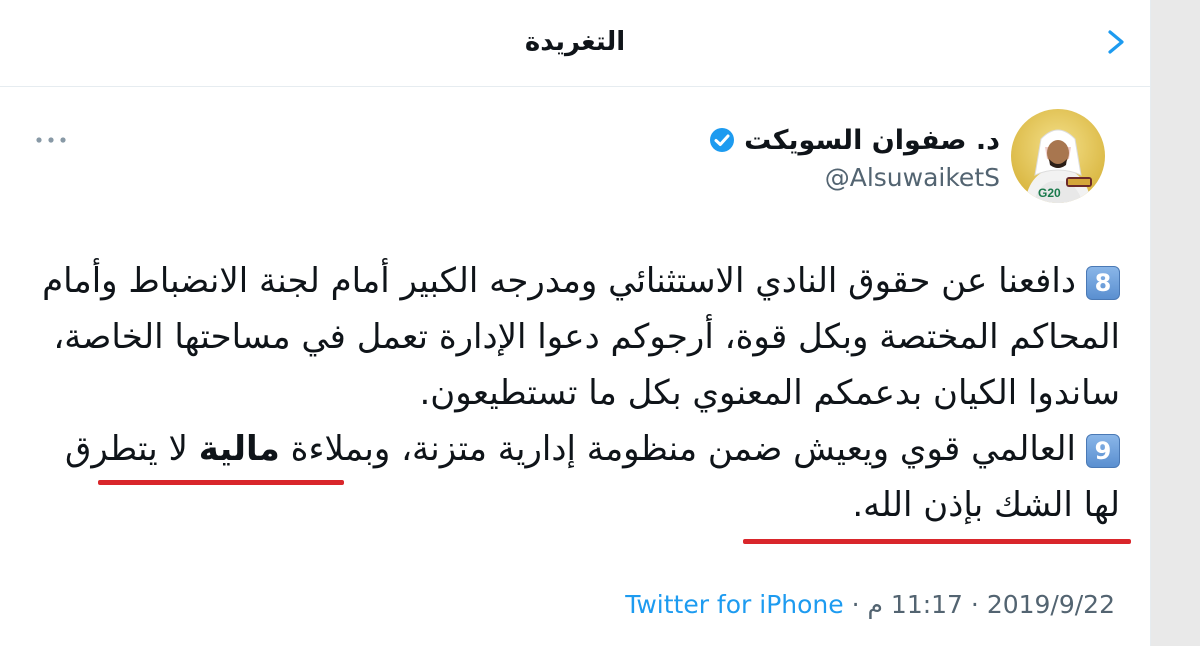  I want to click on author-name-row: د. صفوان السويكت, so click(854, 140).